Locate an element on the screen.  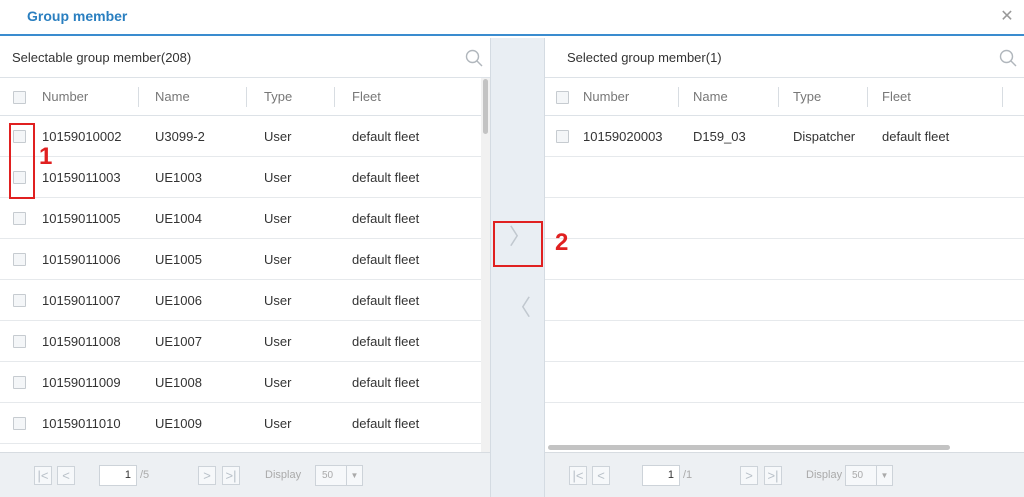
member-name: UE1009 is located at coordinates (178, 423).